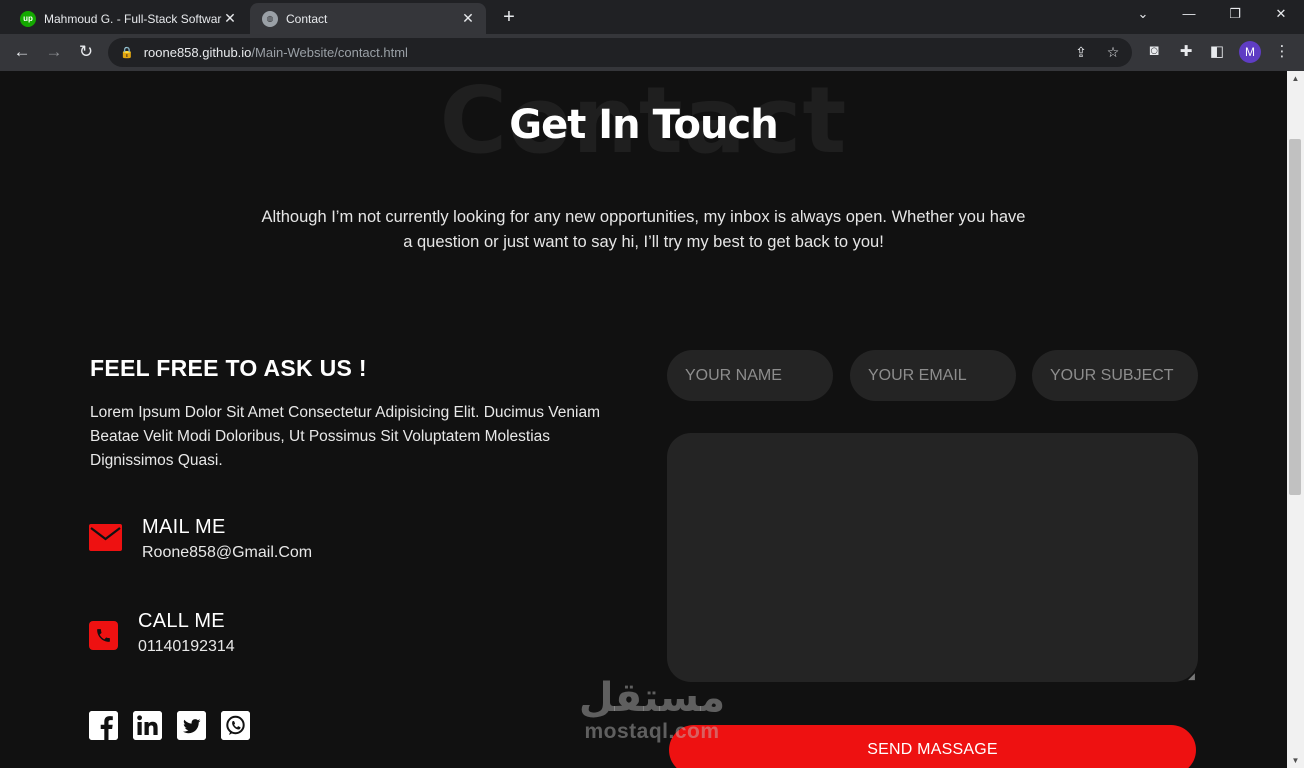 This screenshot has width=1304, height=768. Describe the element at coordinates (1186, 51) in the screenshot. I see `extensions-icon: ✚` at that location.